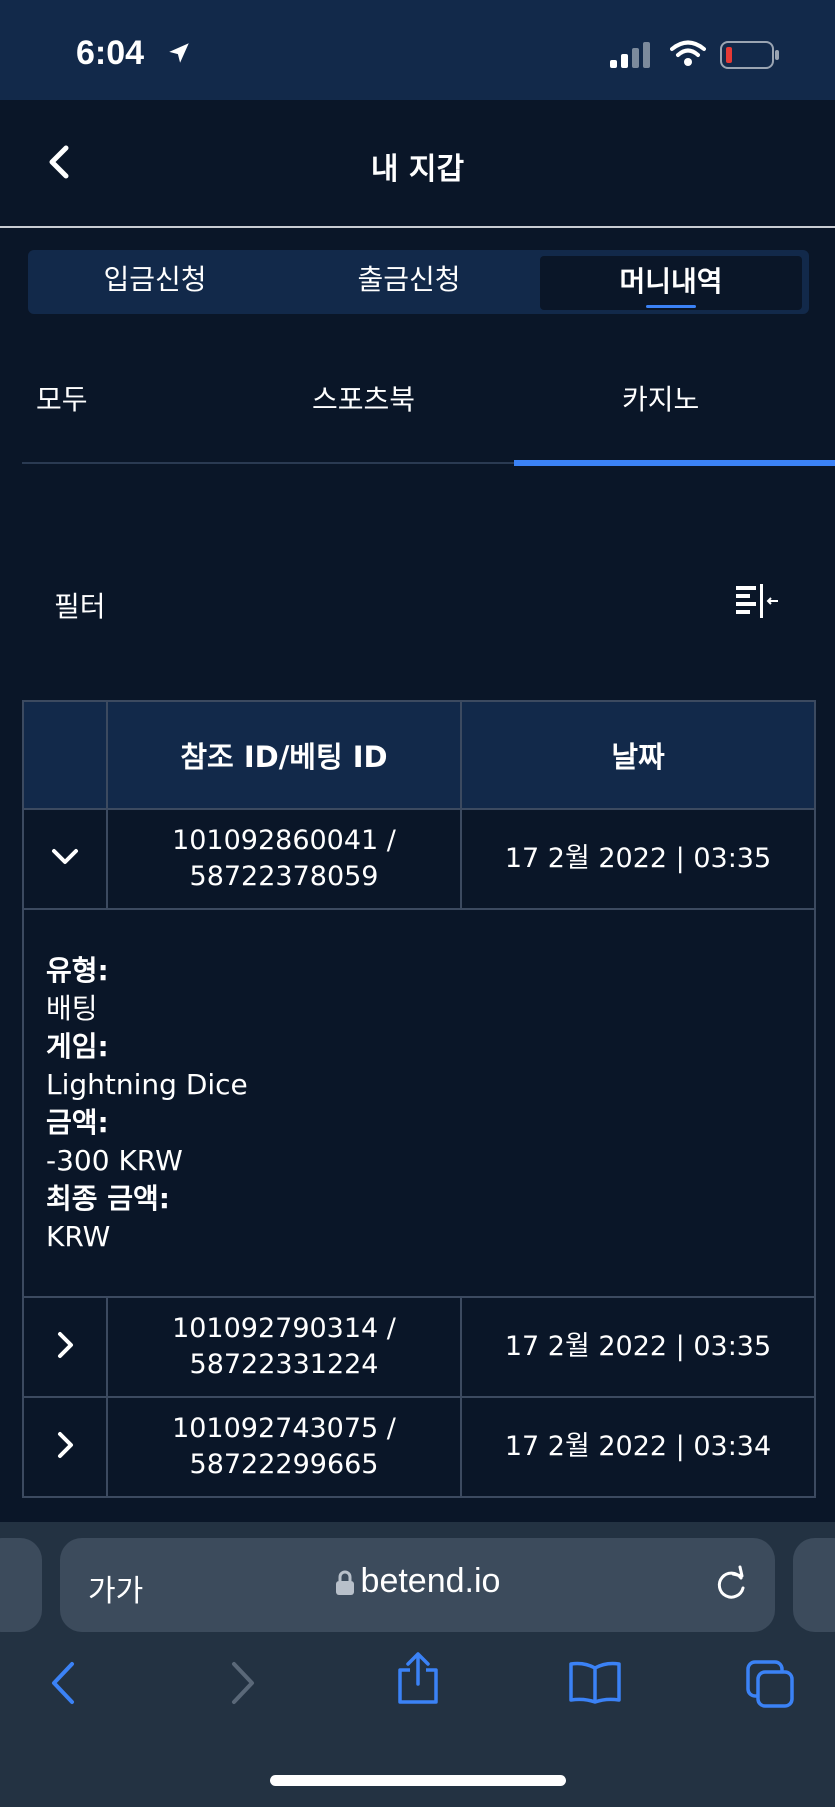 This screenshot has height=1807, width=835. I want to click on type-value: 배팅, so click(72, 1008).